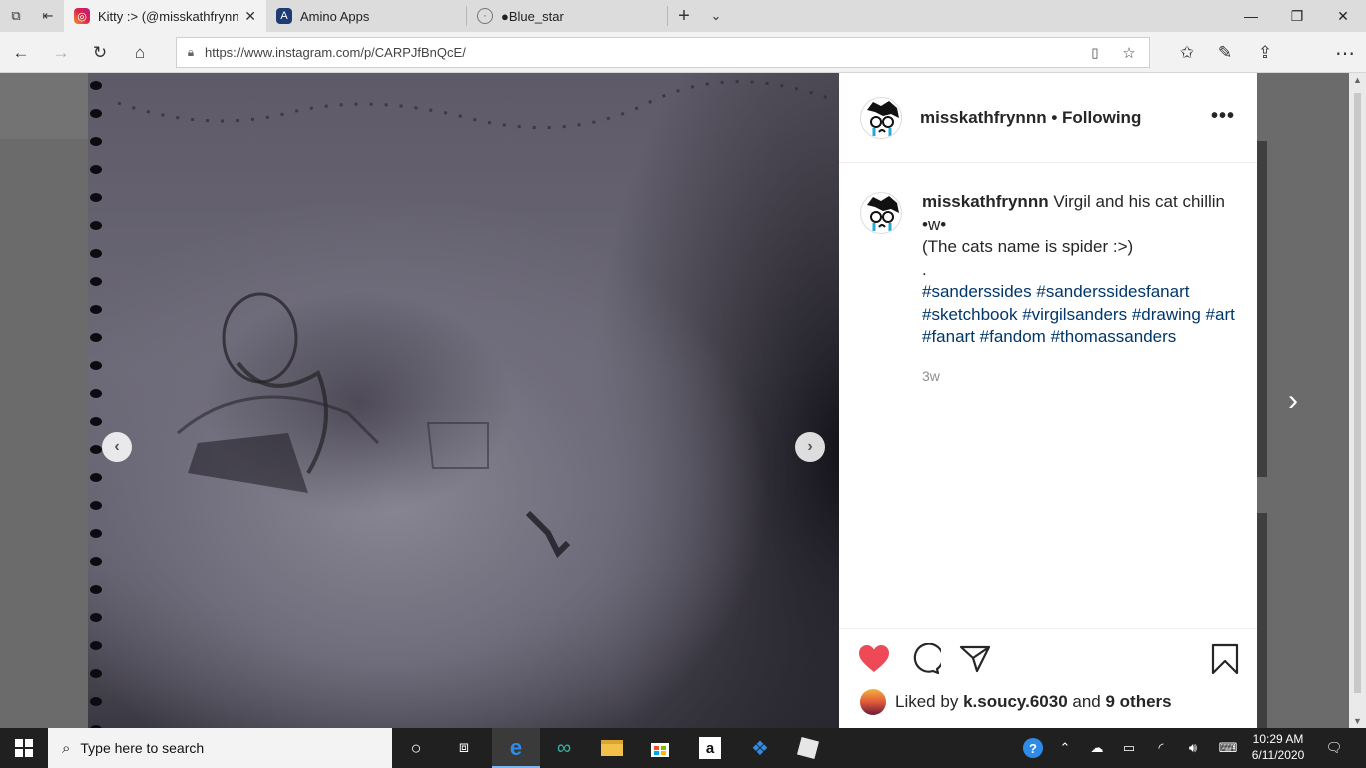 This screenshot has height=768, width=1366. I want to click on post-author: misskathfrynnn • Following, so click(1030, 118).